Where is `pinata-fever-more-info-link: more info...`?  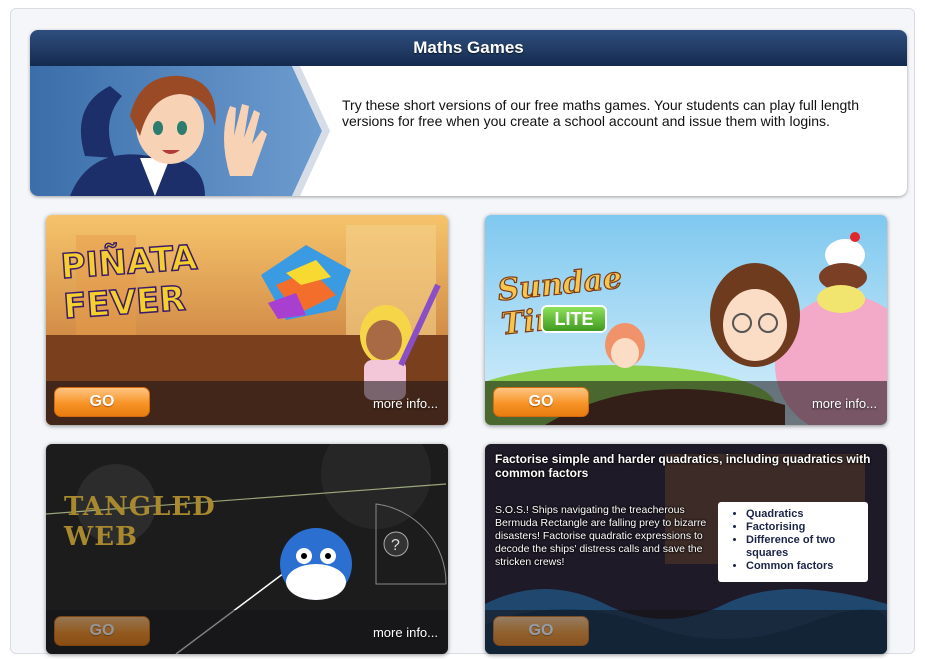 pinata-fever-more-info-link: more info... is located at coordinates (405, 403).